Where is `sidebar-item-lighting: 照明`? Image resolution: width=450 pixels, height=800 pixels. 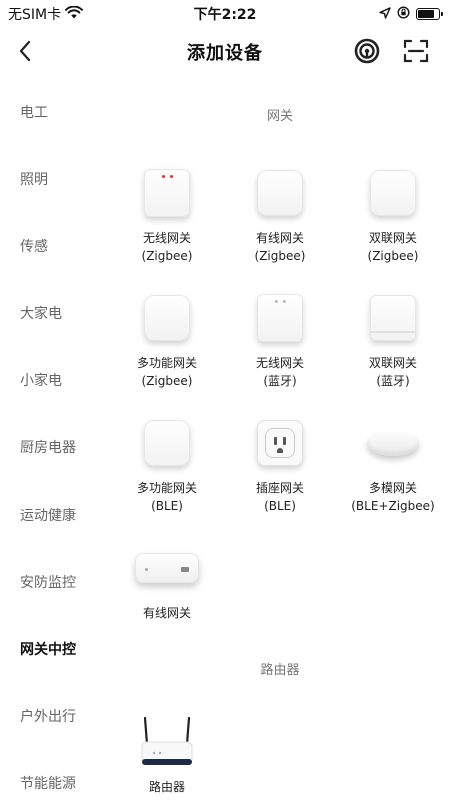 sidebar-item-lighting: 照明 is located at coordinates (34, 179).